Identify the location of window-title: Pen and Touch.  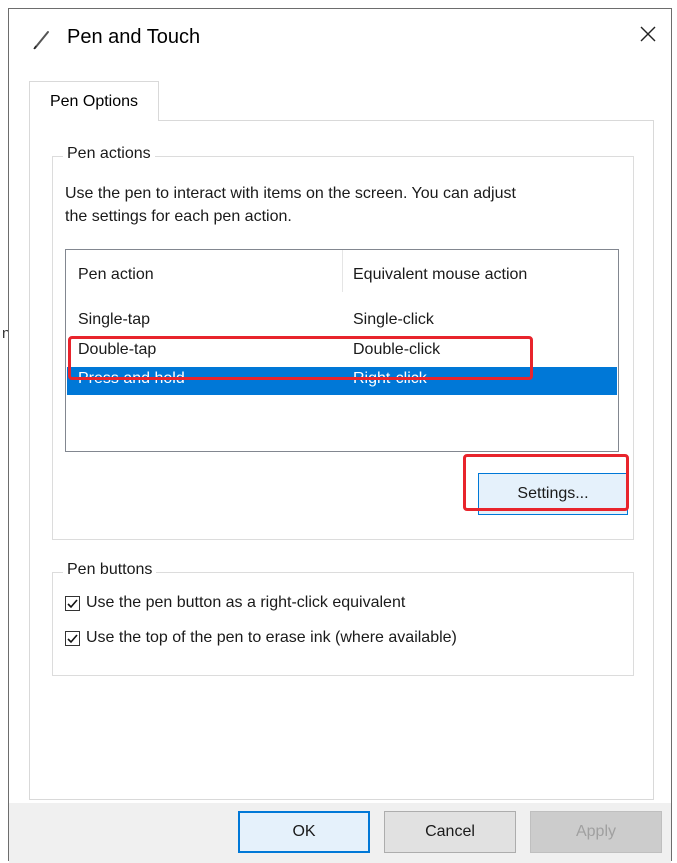
(134, 37).